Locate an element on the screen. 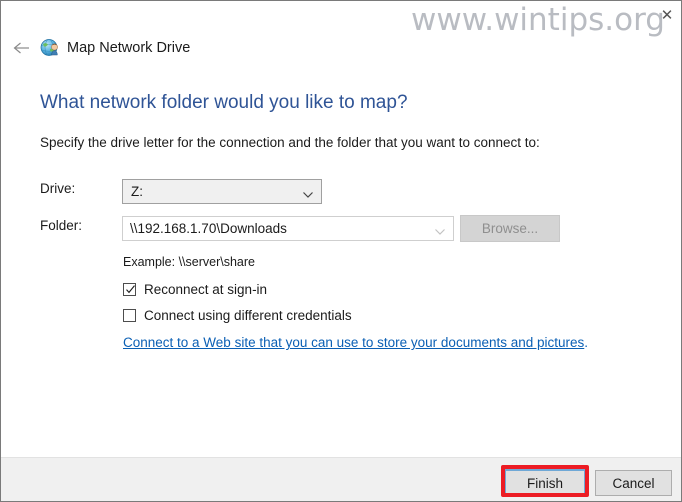 This screenshot has height=502, width=682. checkbox-connect-using-different-credentials: Connect using different credentials is located at coordinates (237, 315).